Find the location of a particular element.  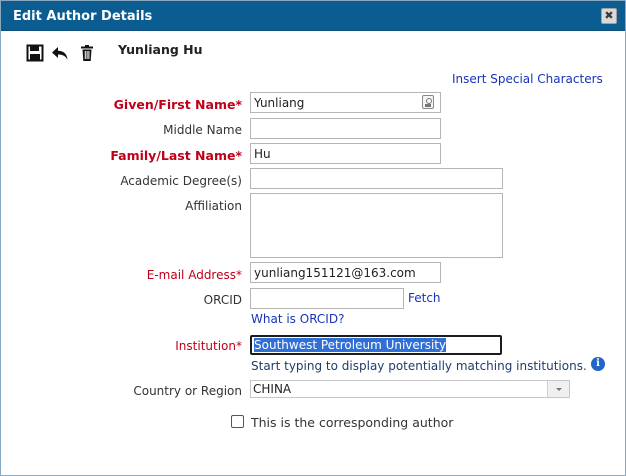

academic-degree-label: Academic Degree(s) is located at coordinates (181, 181).